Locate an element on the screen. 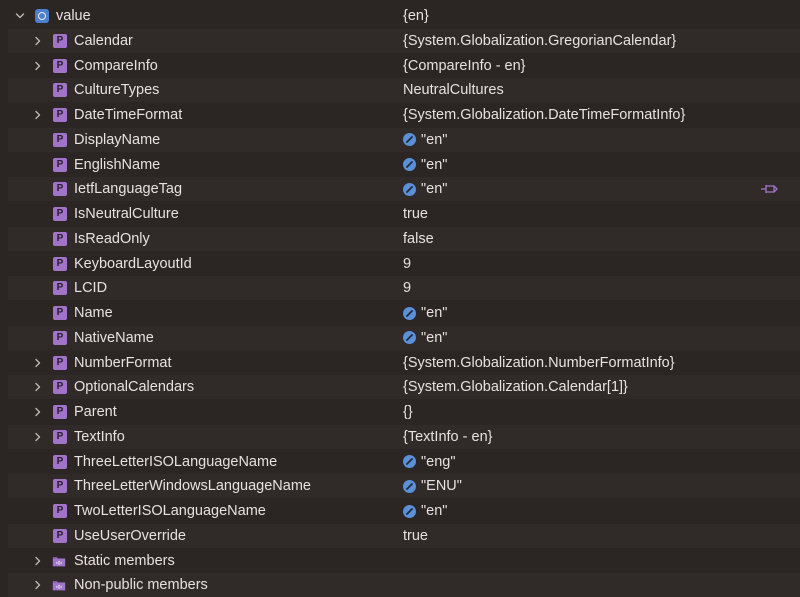  object-icon is located at coordinates (42, 16).